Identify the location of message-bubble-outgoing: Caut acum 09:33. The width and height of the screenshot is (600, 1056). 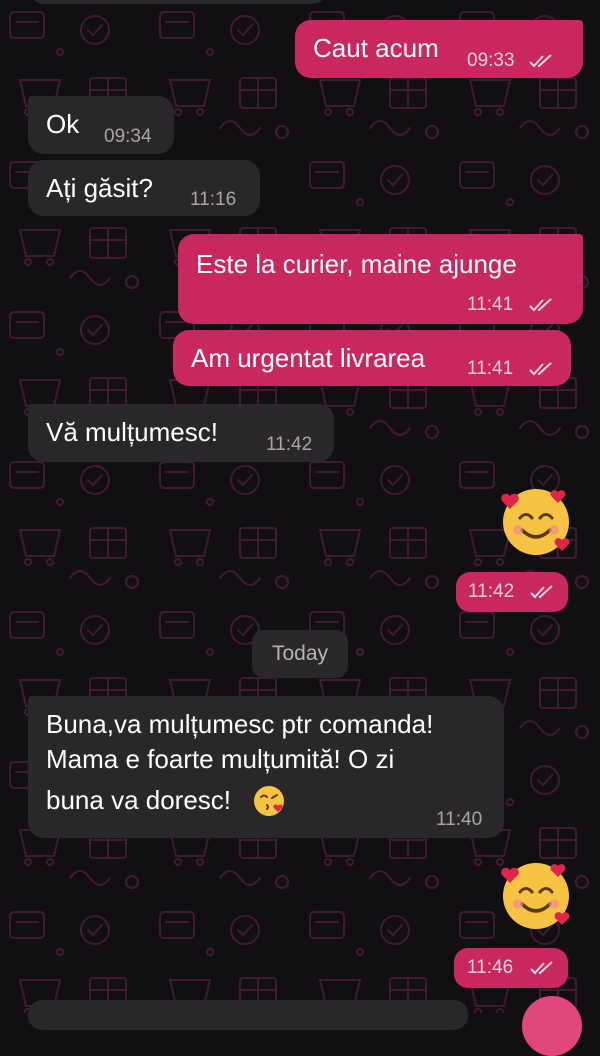
(439, 49).